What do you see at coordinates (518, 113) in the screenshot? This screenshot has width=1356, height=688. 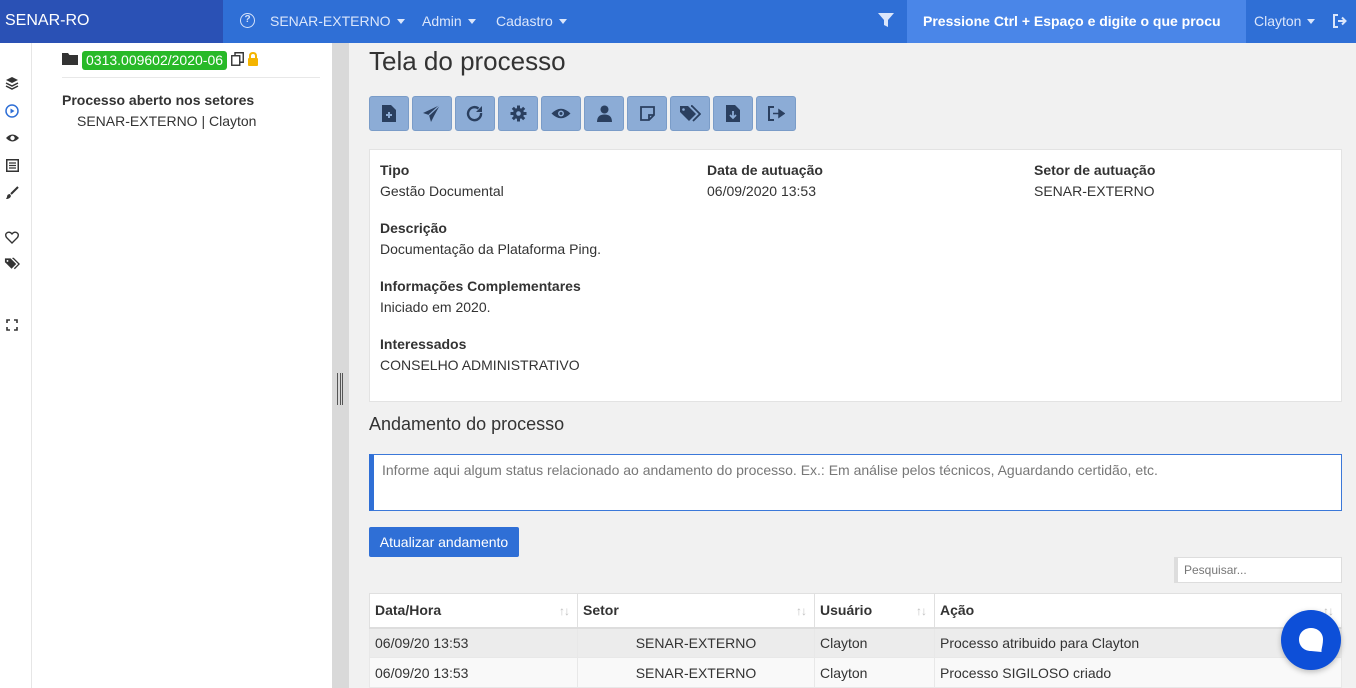 I see `gear-icon` at bounding box center [518, 113].